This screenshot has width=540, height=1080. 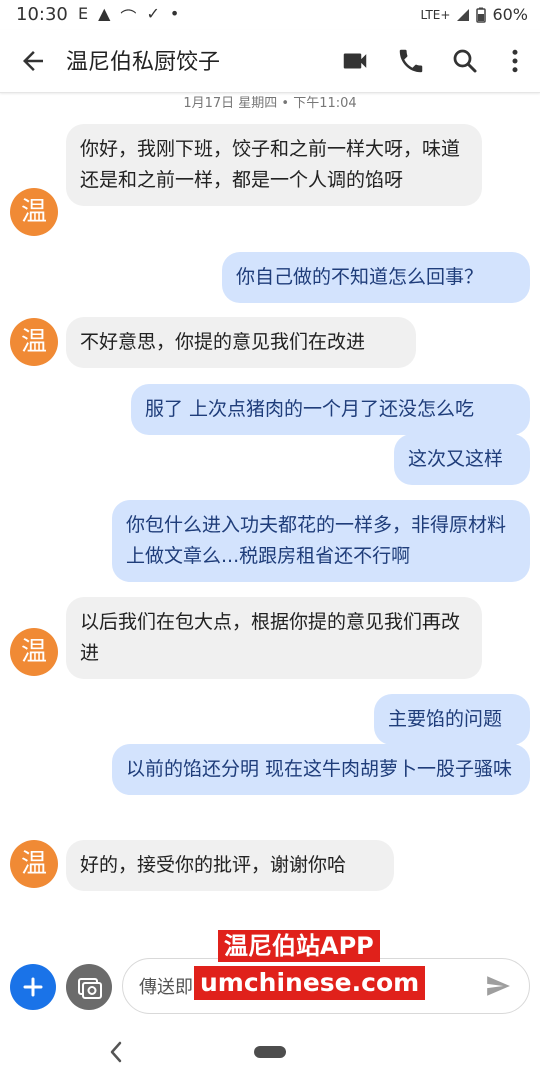 I want to click on outgoing-message: 这次又这样, so click(x=462, y=459).